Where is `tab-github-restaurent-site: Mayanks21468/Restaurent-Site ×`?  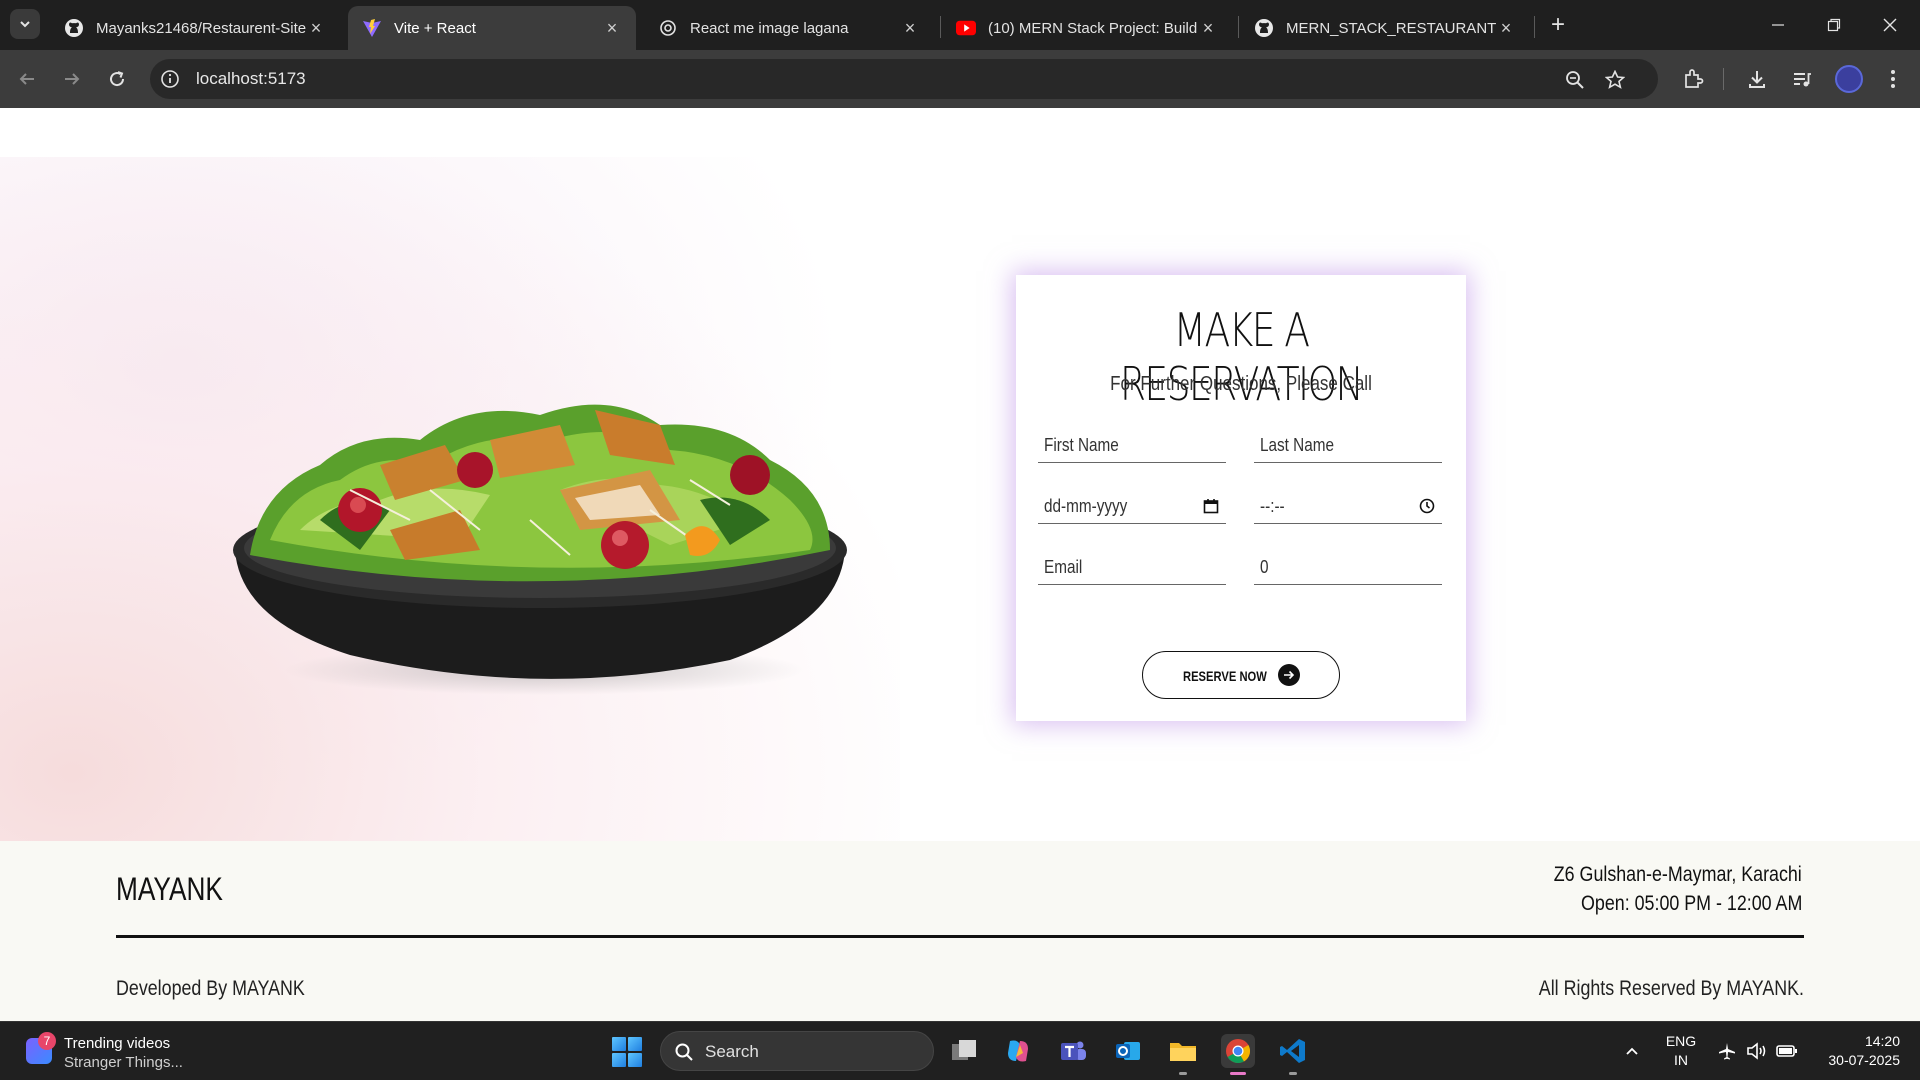
tab-github-restaurent-site: Mayanks21468/Restaurent-Site × is located at coordinates (195, 28).